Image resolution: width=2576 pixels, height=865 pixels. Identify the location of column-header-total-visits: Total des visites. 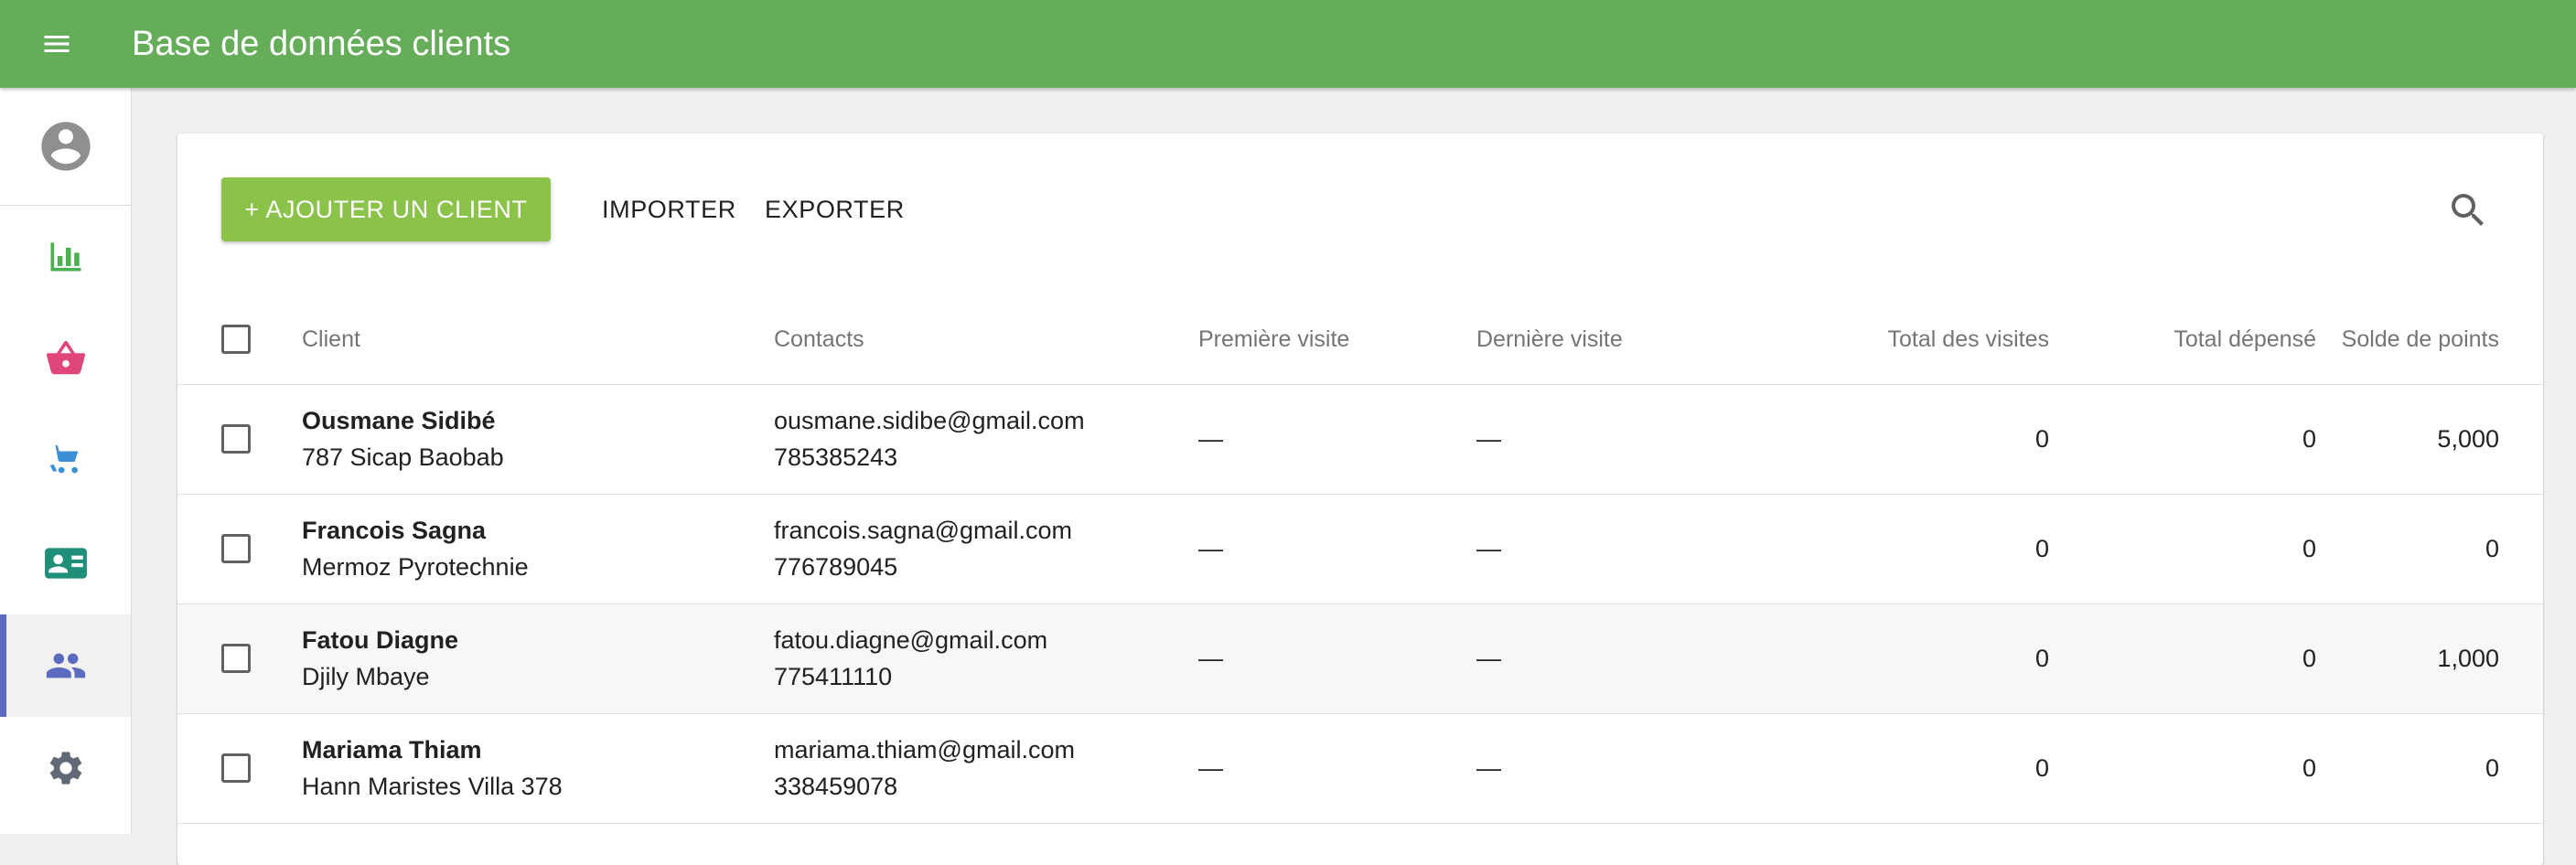
(1891, 339).